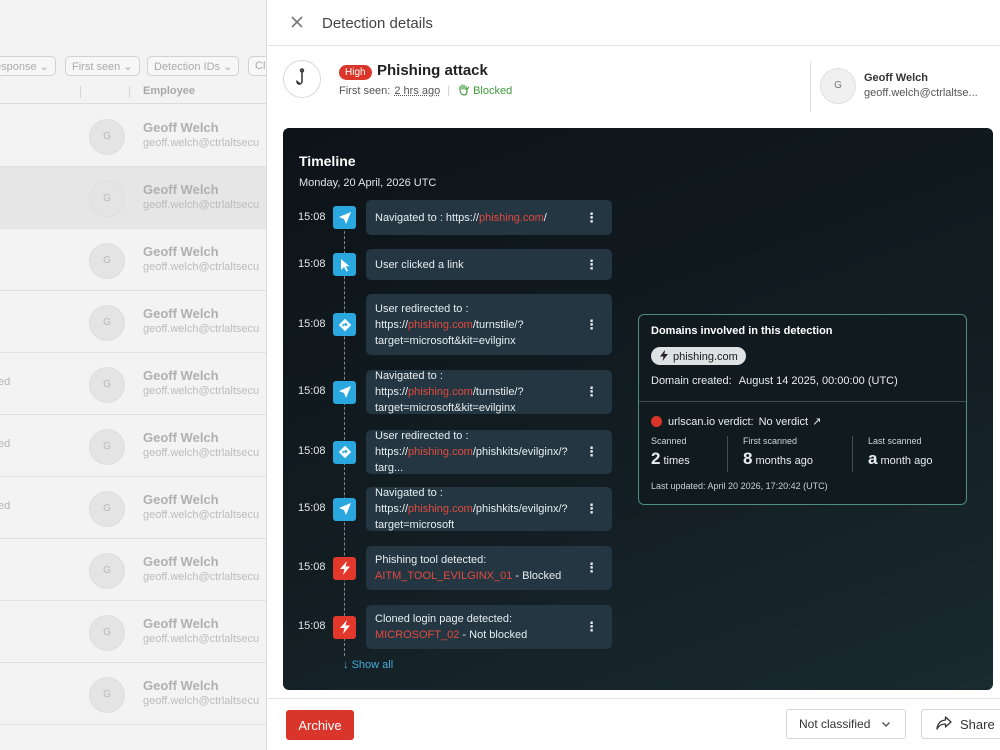 The height and width of the screenshot is (750, 1000). What do you see at coordinates (102, 66) in the screenshot?
I see `filter-first-seen: First seen ⌄` at bounding box center [102, 66].